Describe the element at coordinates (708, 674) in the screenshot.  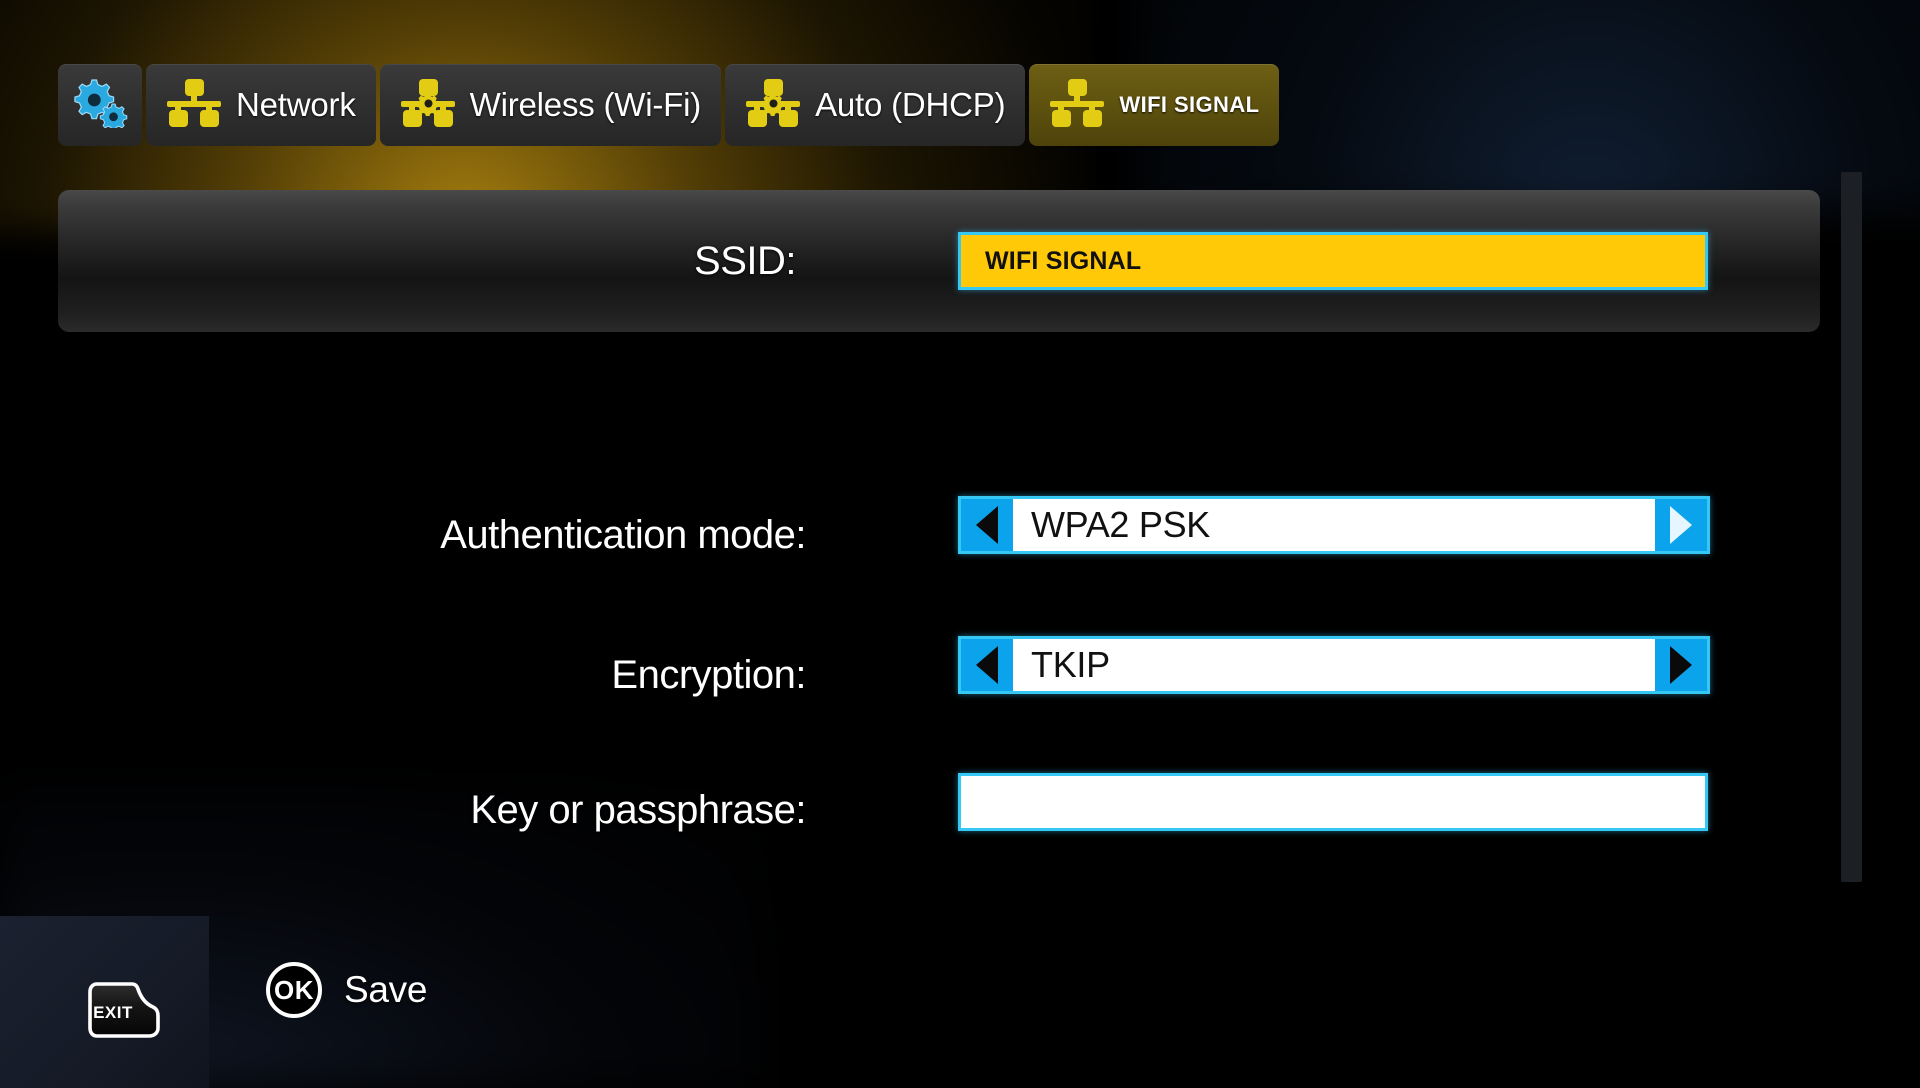
I see `encryption-label: Encryption:` at that location.